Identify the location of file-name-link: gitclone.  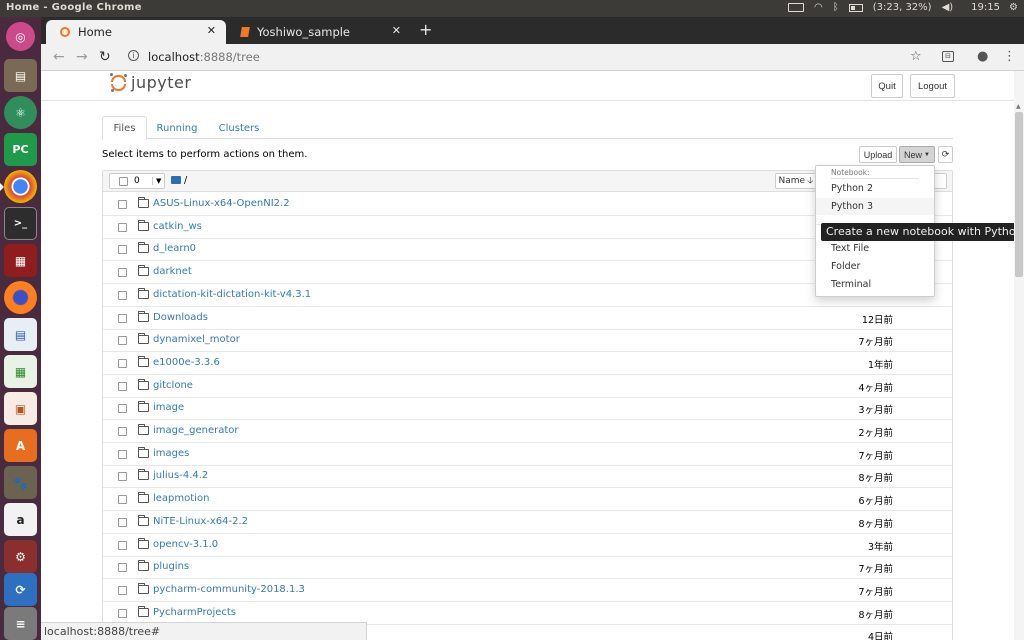
(173, 385).